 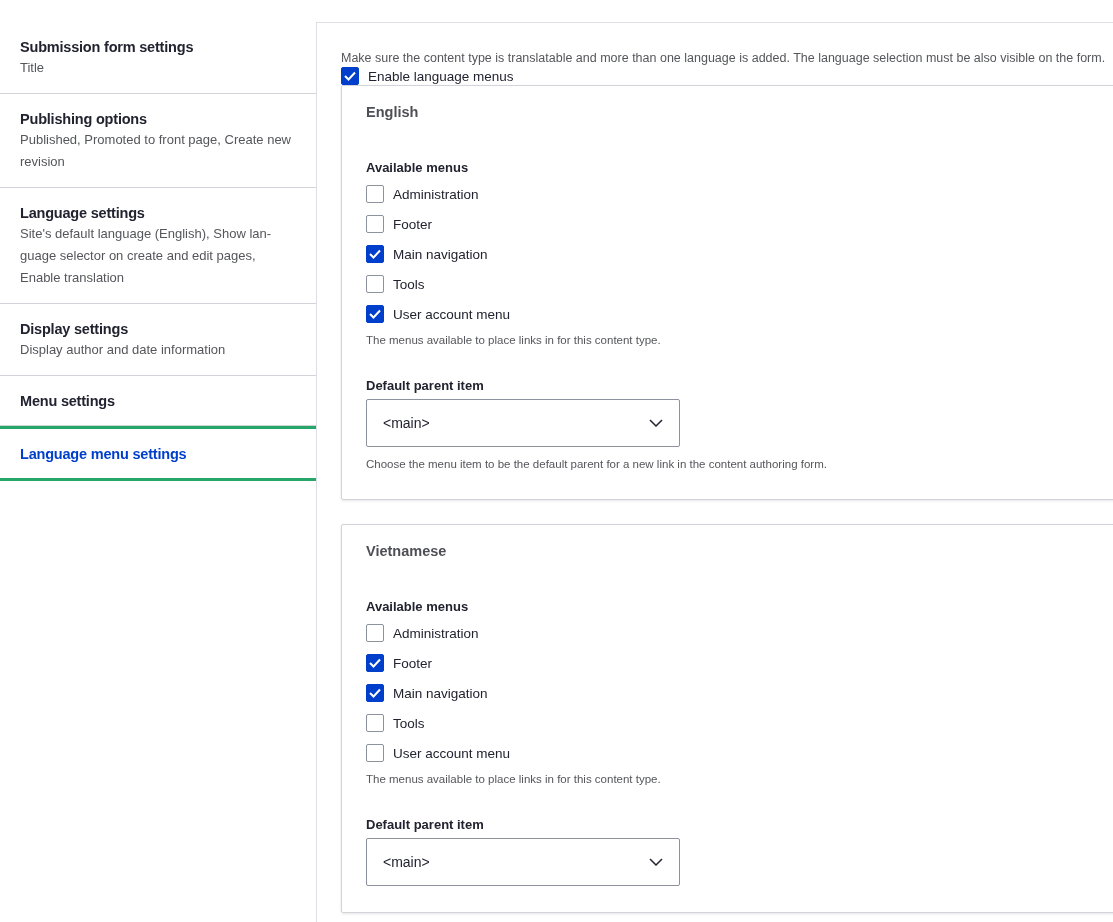 What do you see at coordinates (107, 47) in the screenshot?
I see `tab-title: Submission form settings` at bounding box center [107, 47].